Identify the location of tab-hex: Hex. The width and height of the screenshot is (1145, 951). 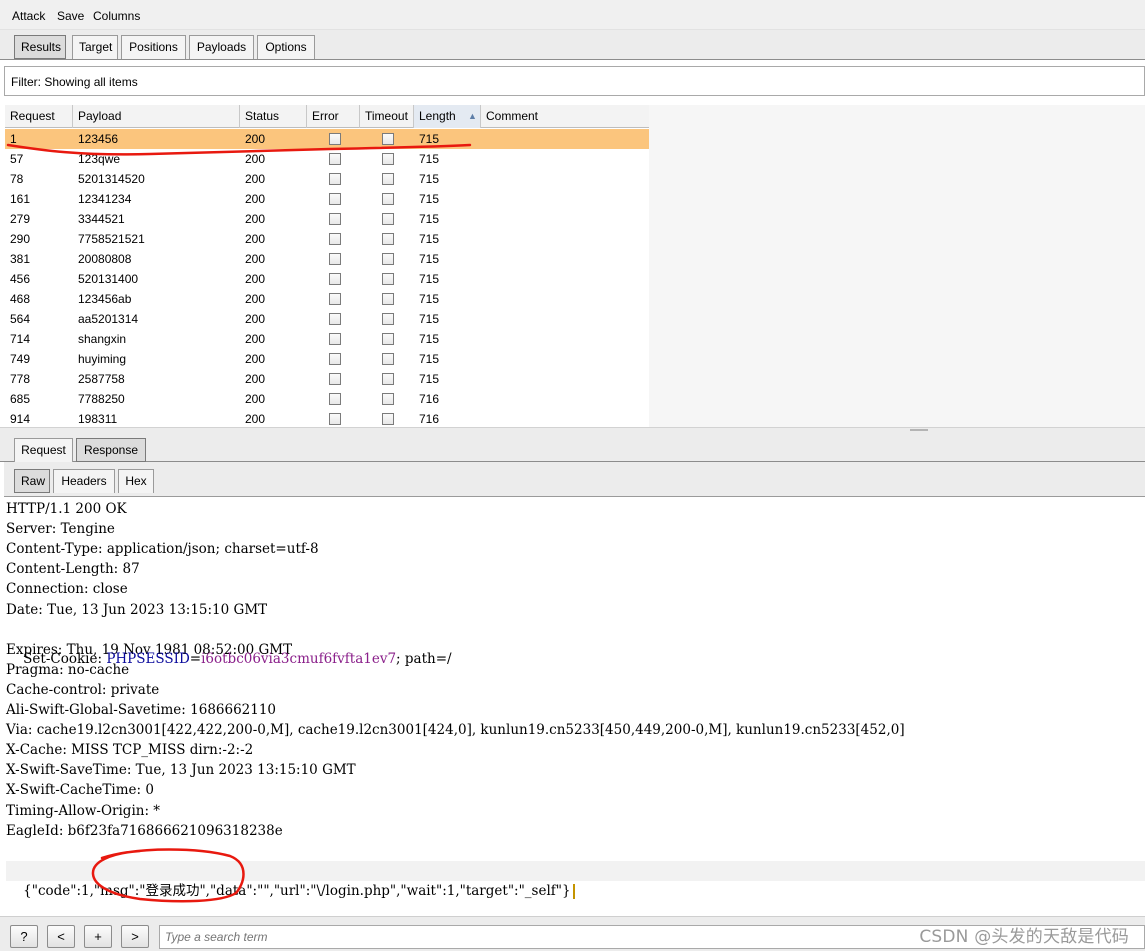
(136, 481).